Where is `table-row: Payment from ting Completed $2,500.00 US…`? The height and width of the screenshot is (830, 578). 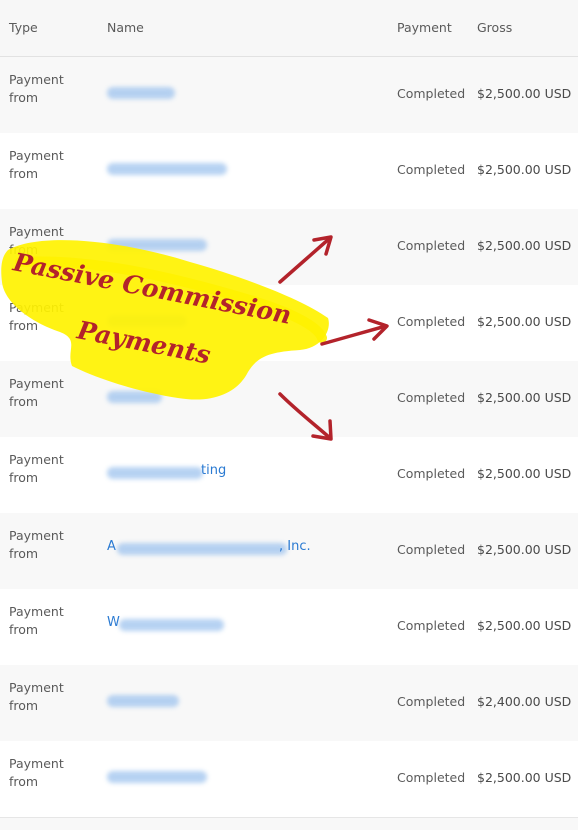 table-row: Payment from ting Completed $2,500.00 US… is located at coordinates (289, 475).